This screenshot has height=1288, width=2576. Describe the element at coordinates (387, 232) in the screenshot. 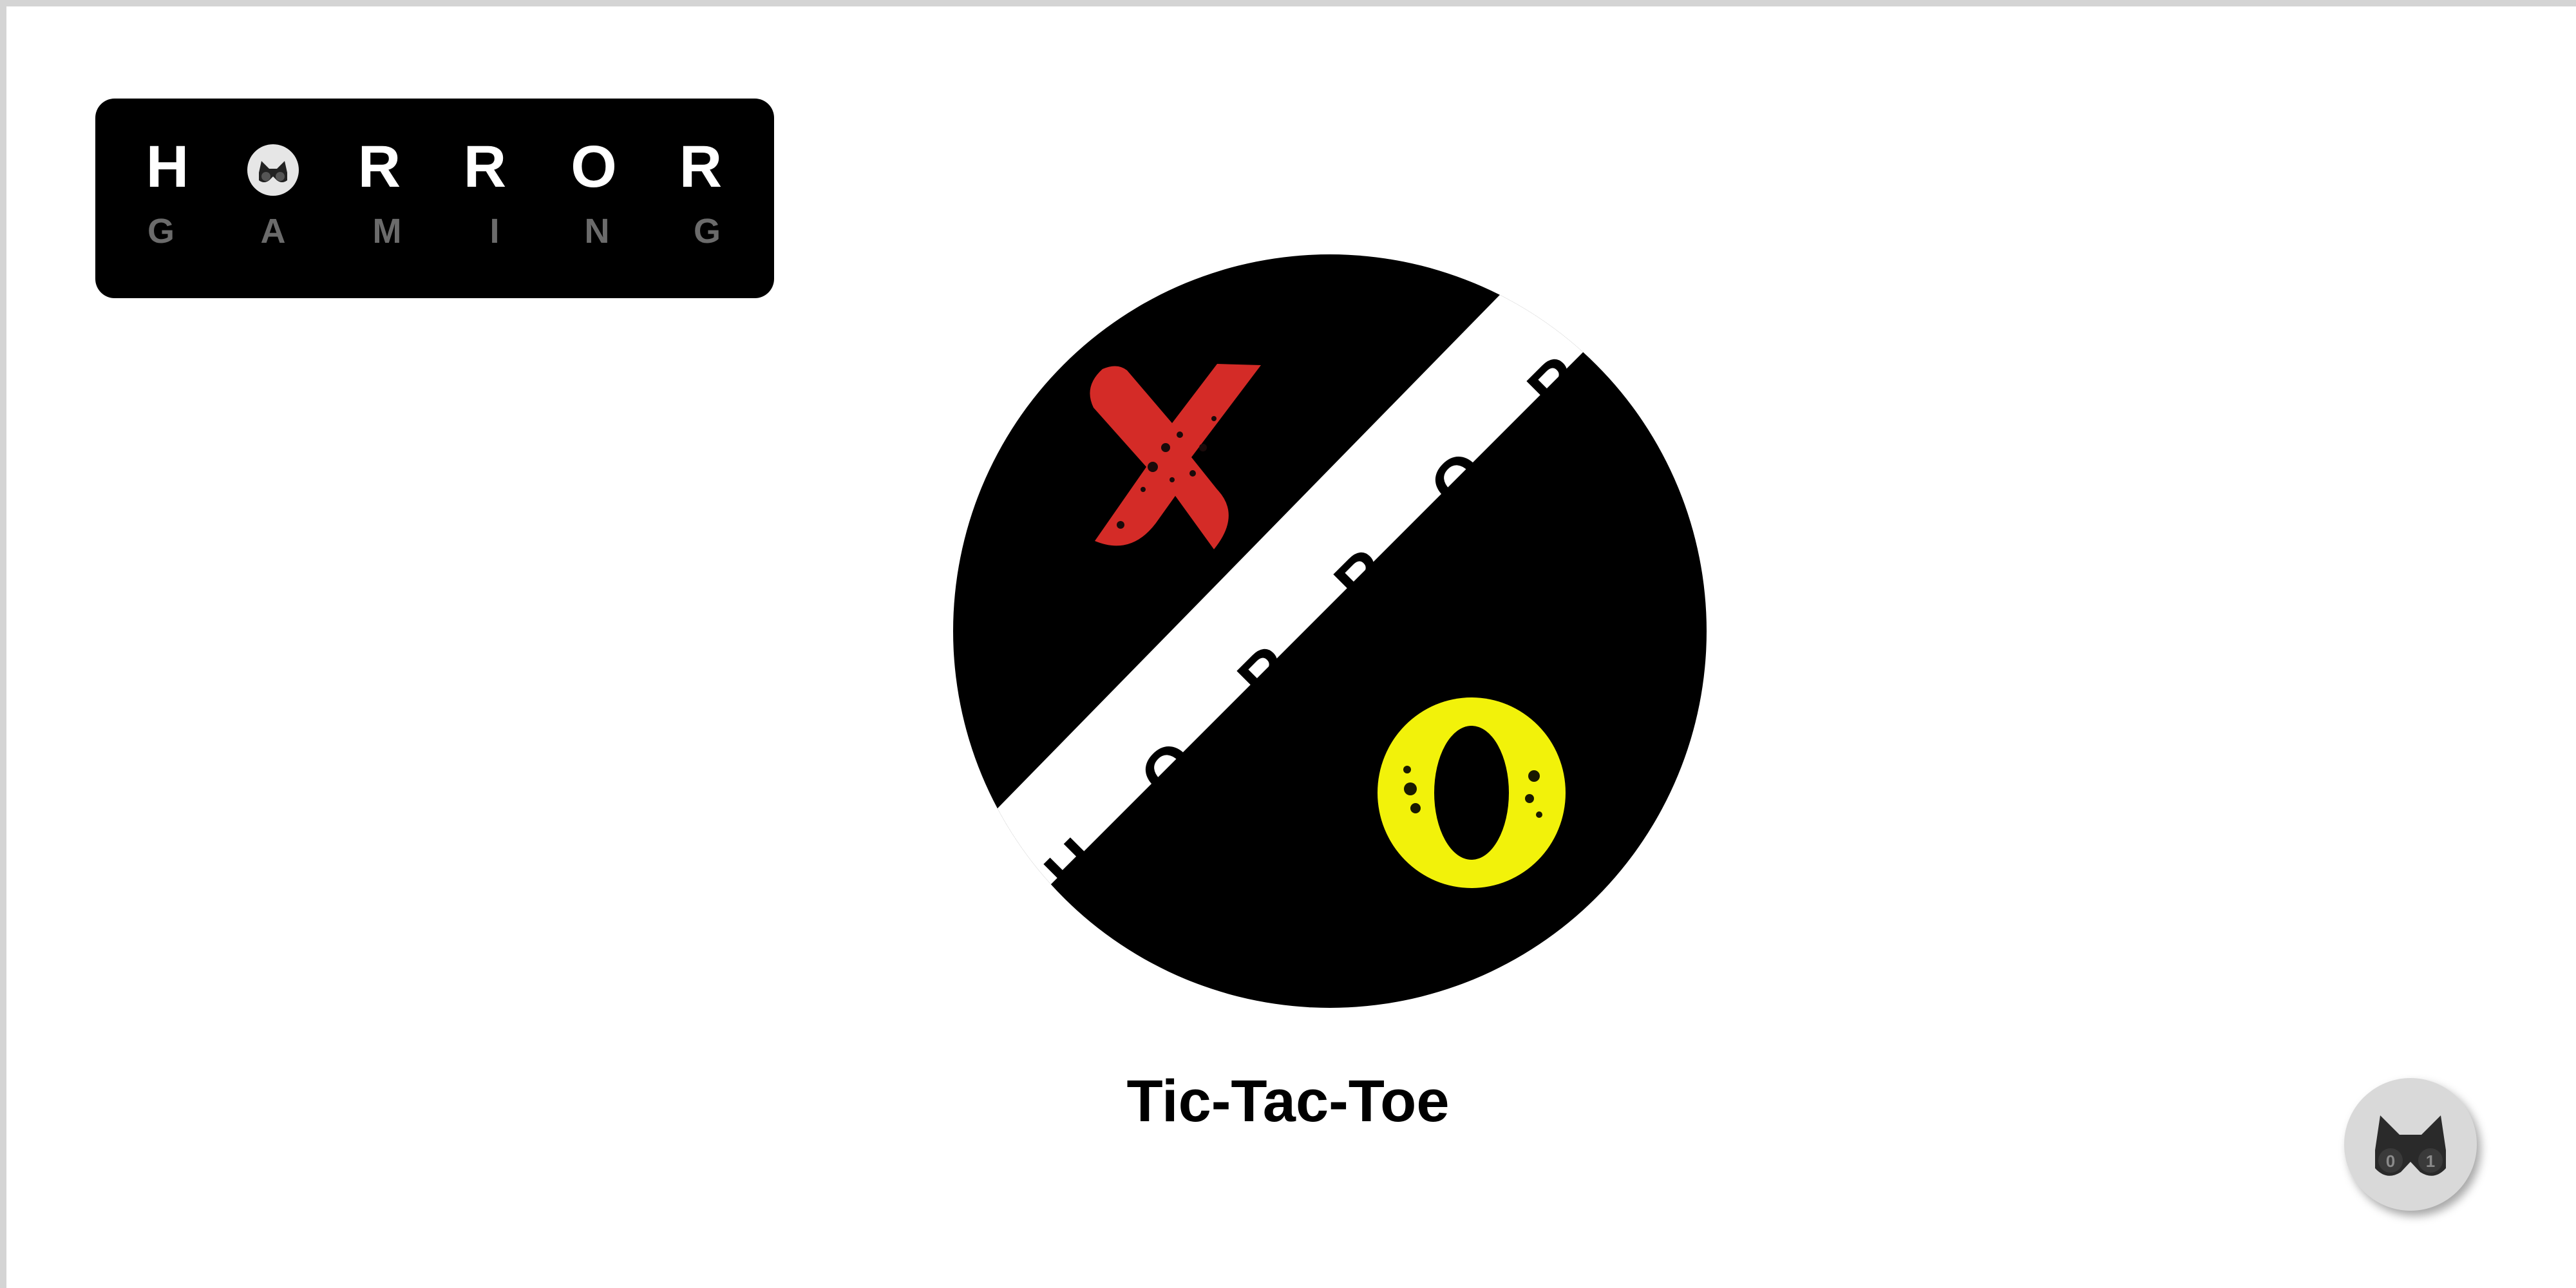

I see `brand-sub-letter: M` at that location.